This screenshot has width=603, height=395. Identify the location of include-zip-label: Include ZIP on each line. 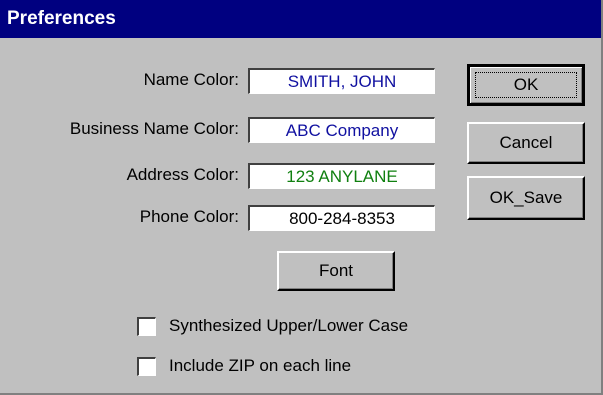
(260, 366).